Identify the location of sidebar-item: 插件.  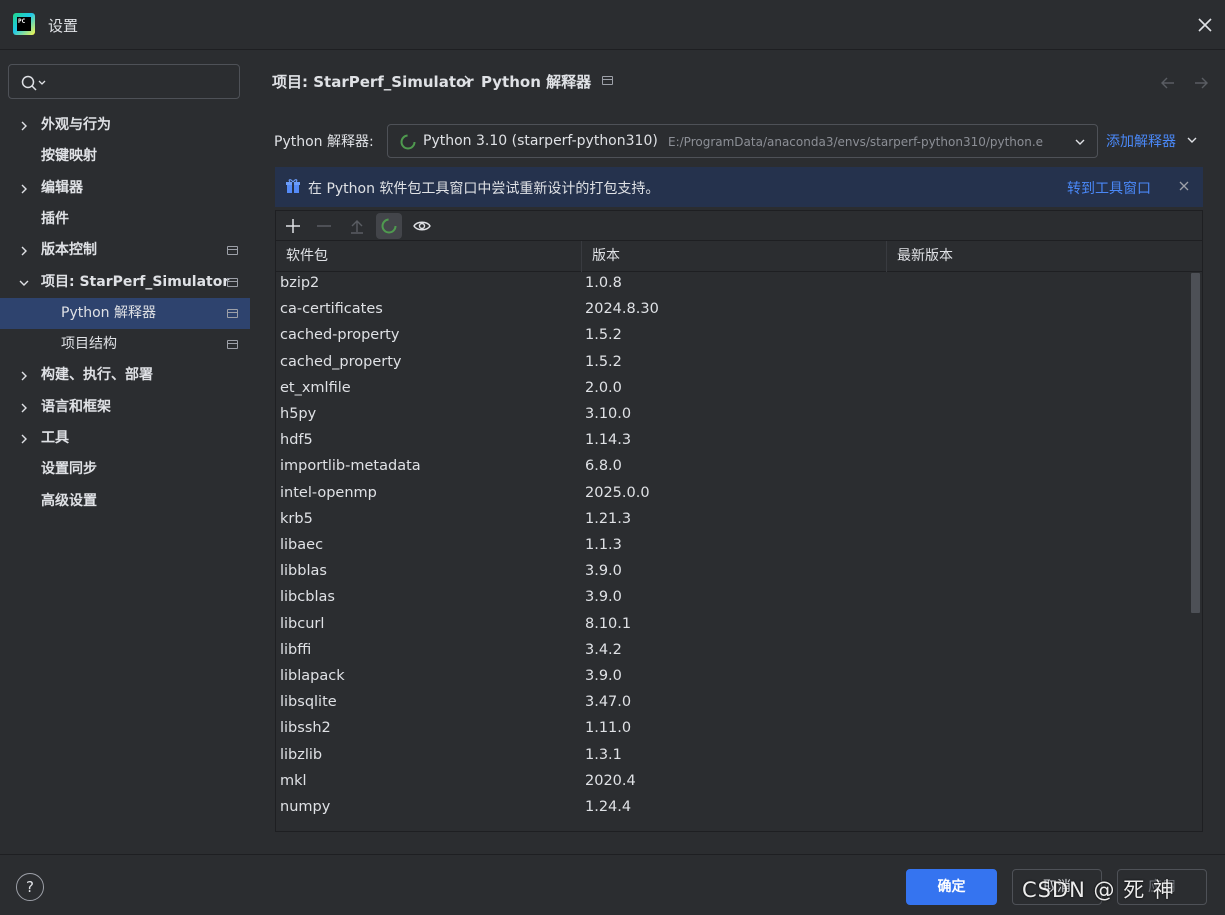
(125, 219).